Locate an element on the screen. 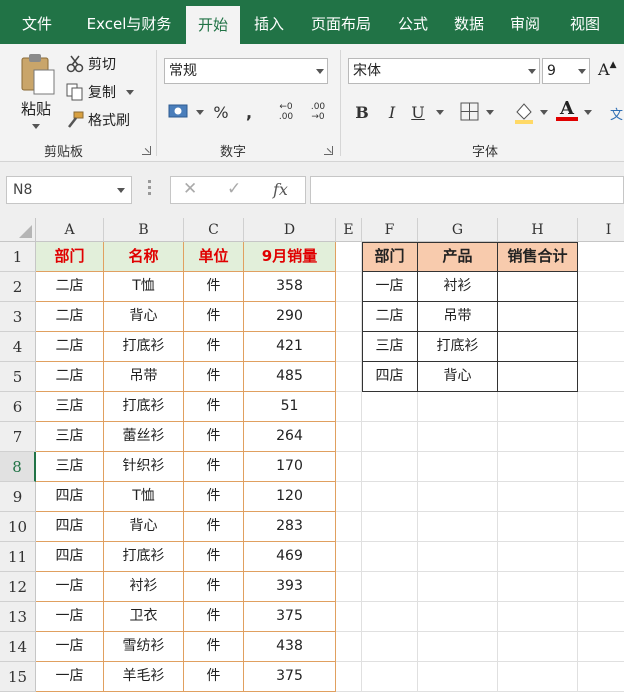  copy-button: 复制 is located at coordinates (100, 92).